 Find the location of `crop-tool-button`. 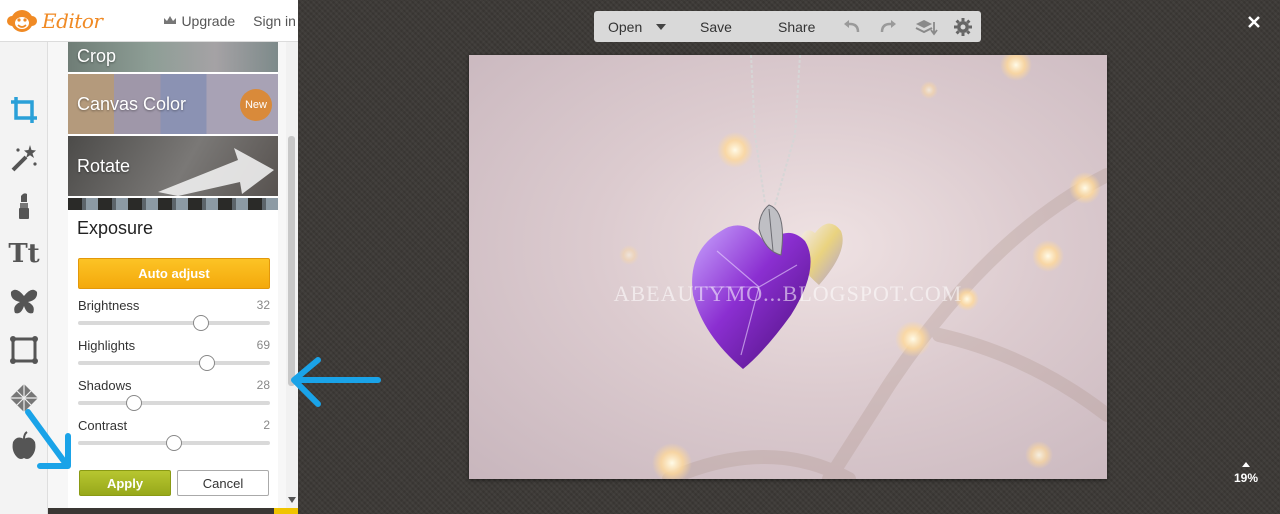

crop-tool-button is located at coordinates (24, 110).